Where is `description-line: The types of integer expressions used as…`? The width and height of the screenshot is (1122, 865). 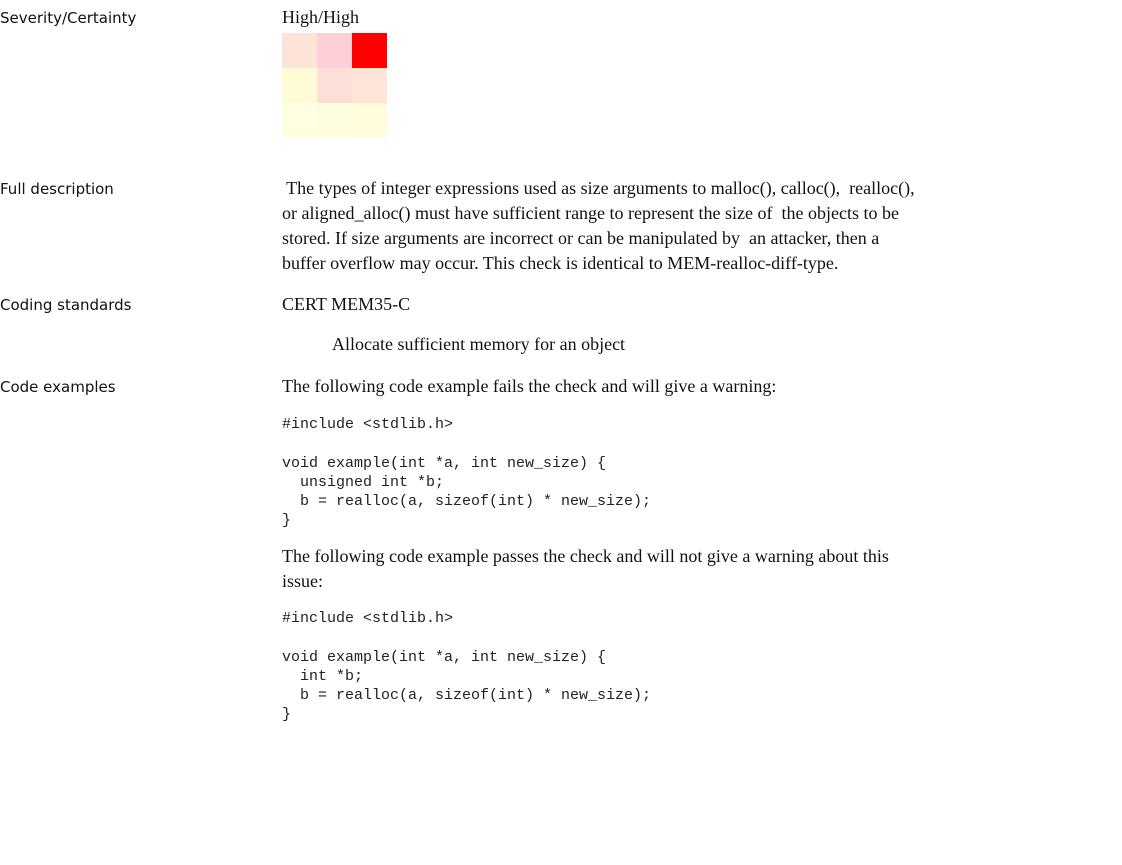 description-line: The types of integer expressions used as… is located at coordinates (598, 188).